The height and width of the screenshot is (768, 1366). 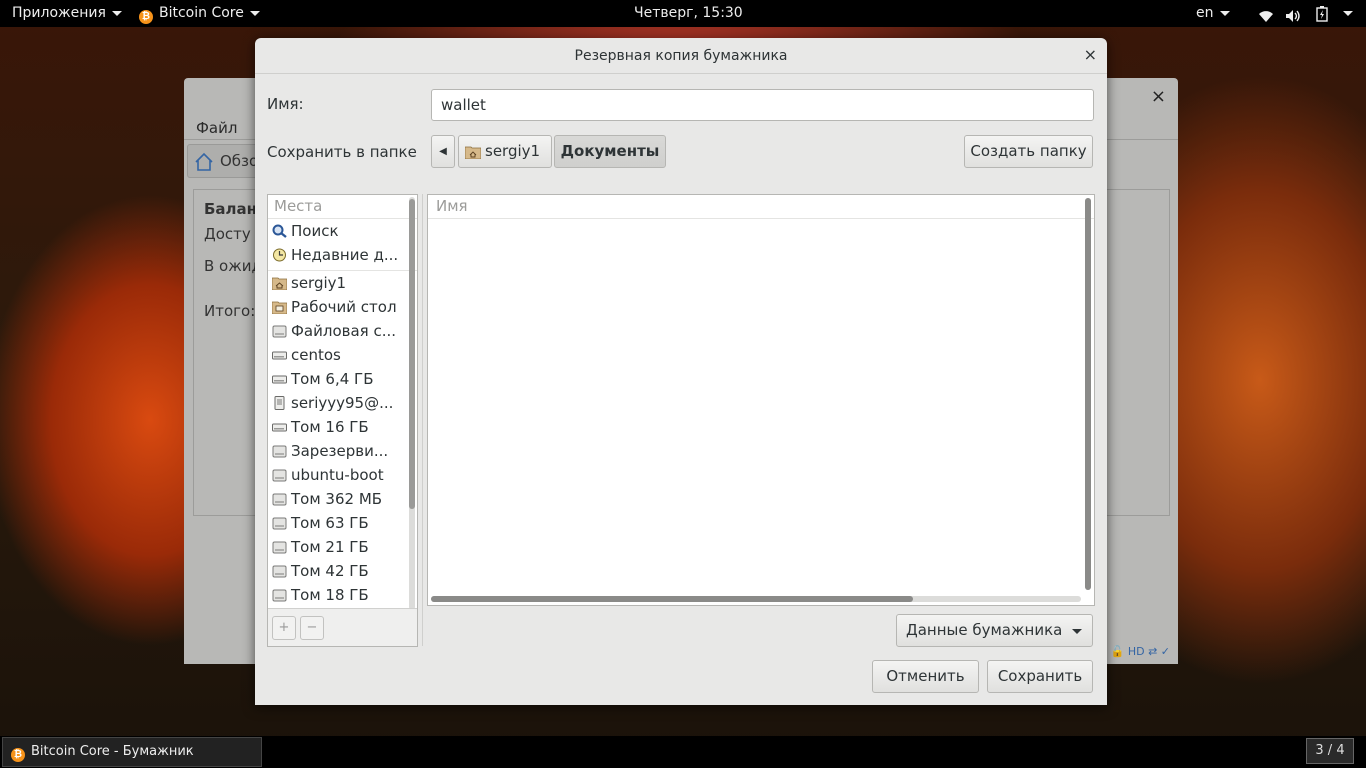 What do you see at coordinates (1153, 651) in the screenshot?
I see `network-icon: ⇄` at bounding box center [1153, 651].